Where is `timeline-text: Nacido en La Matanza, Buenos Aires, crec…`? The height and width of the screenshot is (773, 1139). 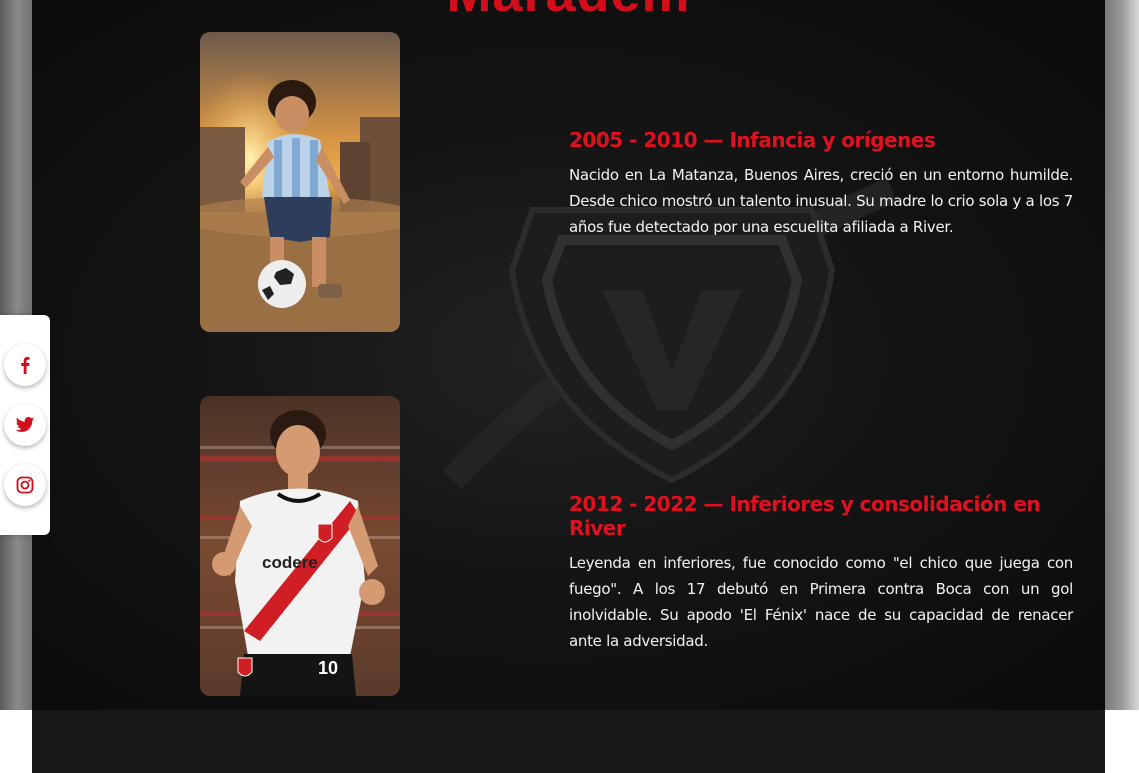
timeline-text: Nacido en La Matanza, Buenos Aires, crec… is located at coordinates (821, 201).